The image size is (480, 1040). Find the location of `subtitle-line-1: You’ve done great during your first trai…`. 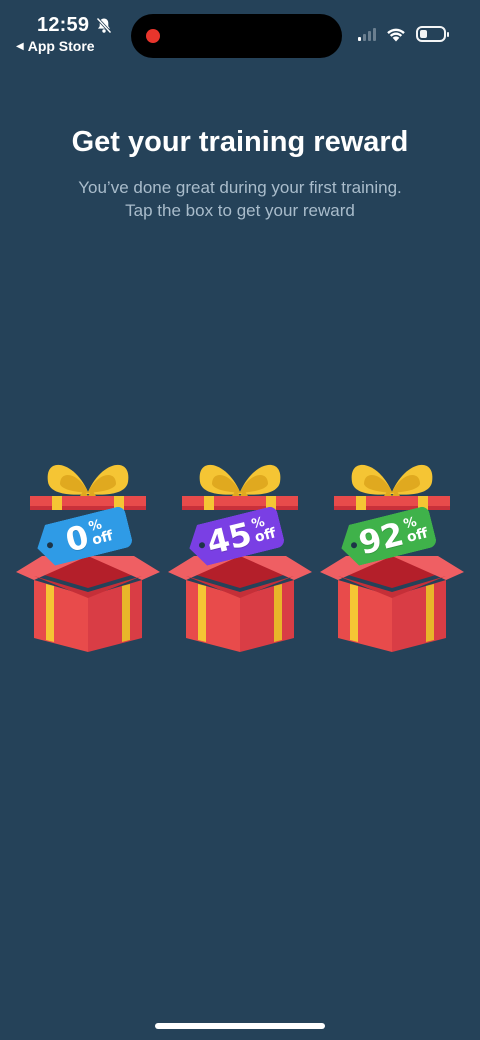

subtitle-line-1: You’ve done great during your first trai… is located at coordinates (240, 187).